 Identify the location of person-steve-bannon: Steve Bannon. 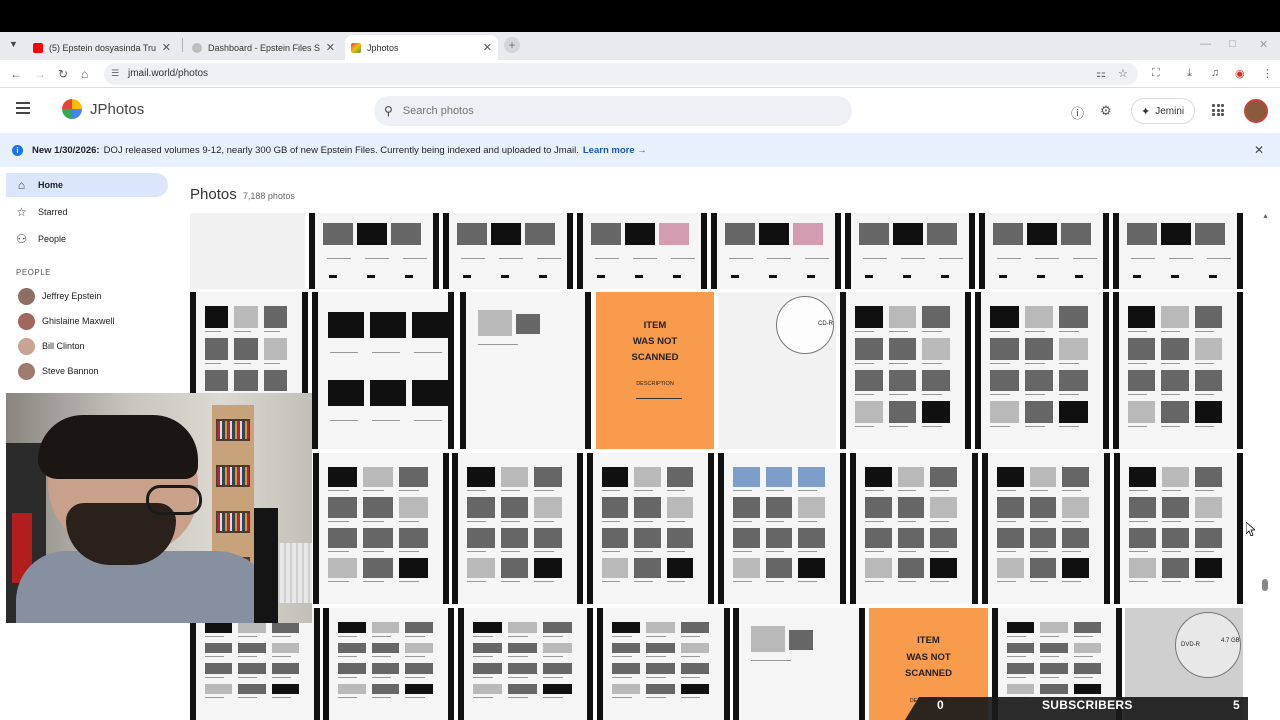
(58, 371).